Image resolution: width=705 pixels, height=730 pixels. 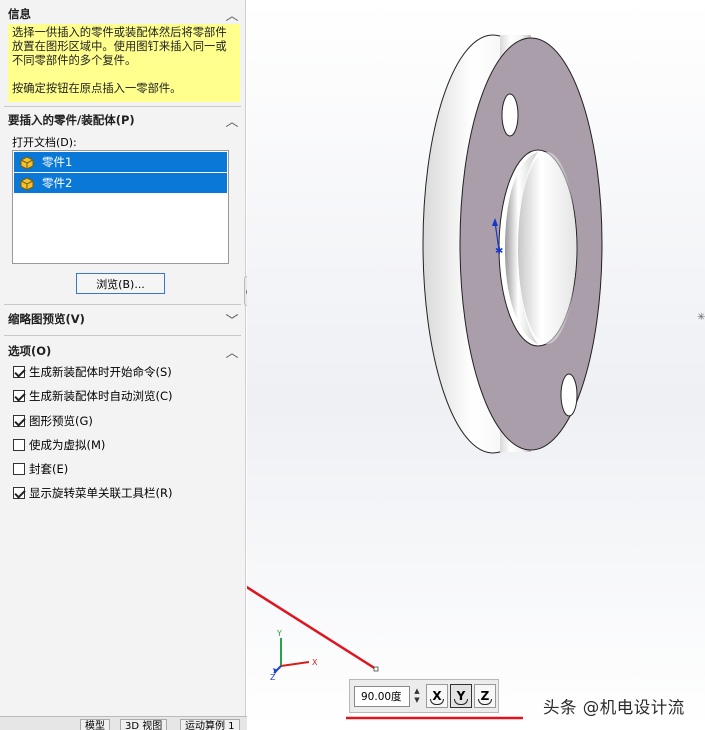 What do you see at coordinates (120, 183) in the screenshot?
I see `list-item-part2: 零件2` at bounding box center [120, 183].